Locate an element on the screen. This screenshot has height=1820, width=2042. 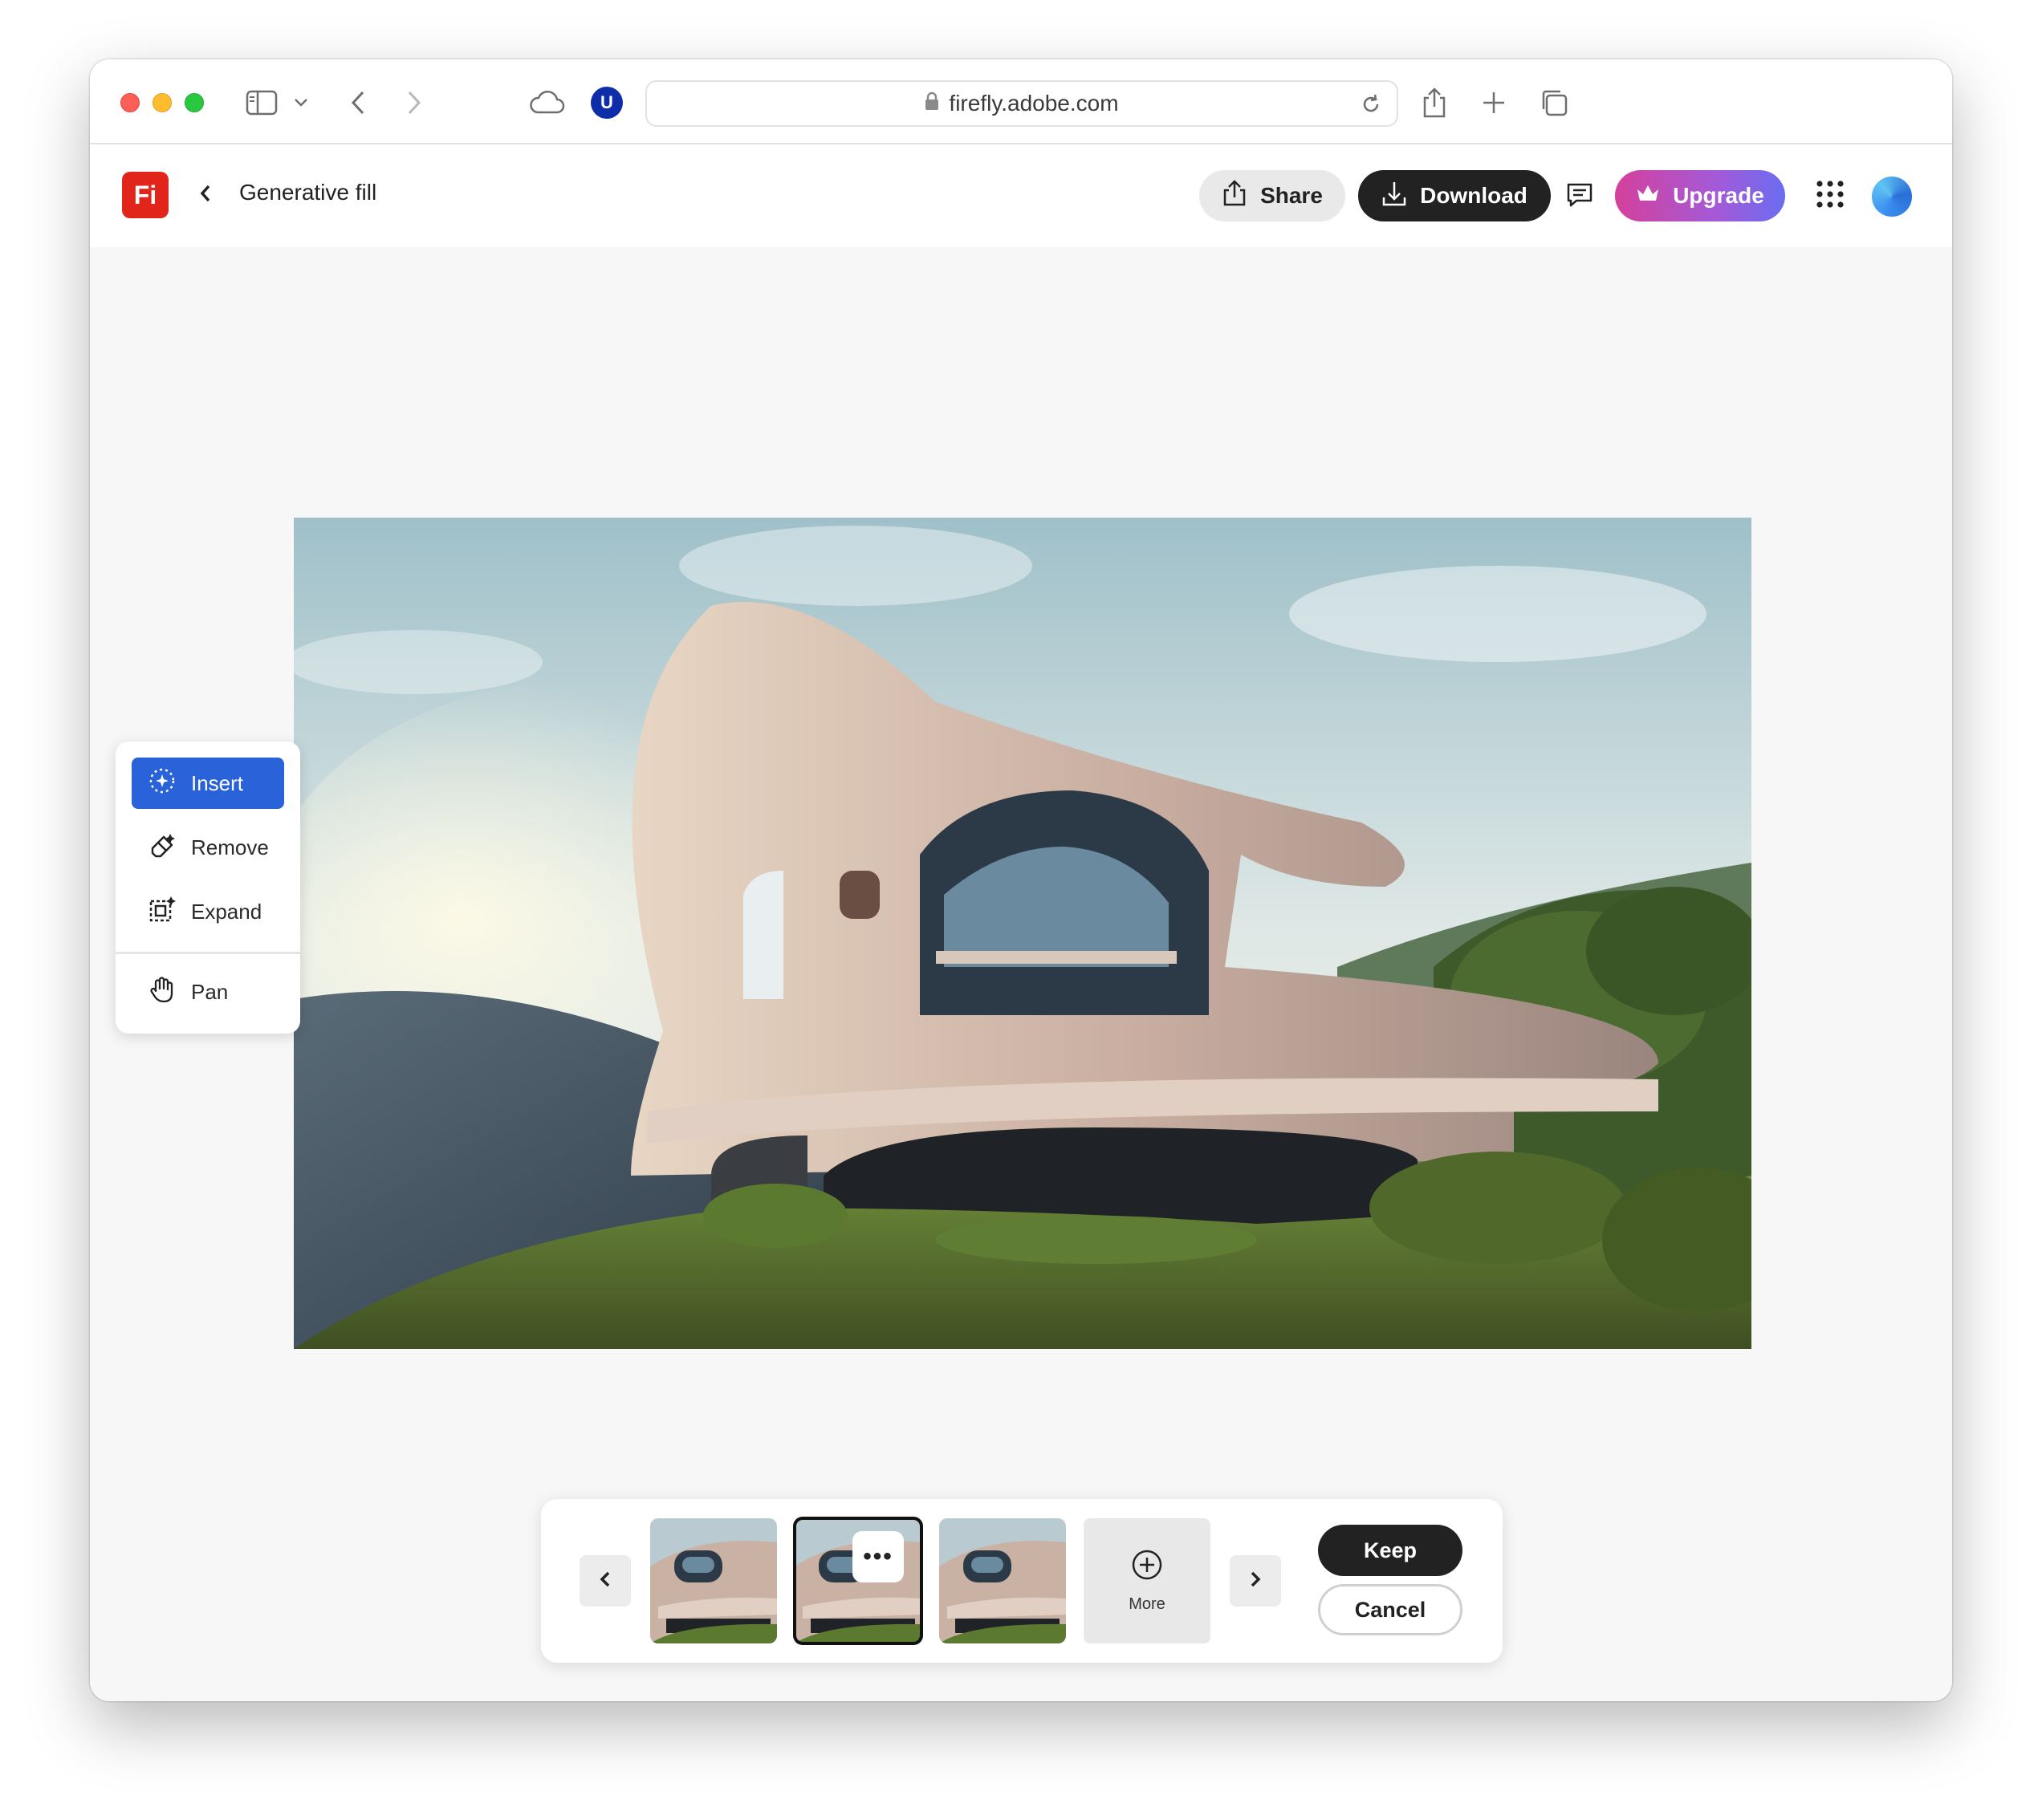
upgrade-label: Upgrade is located at coordinates (1718, 195).